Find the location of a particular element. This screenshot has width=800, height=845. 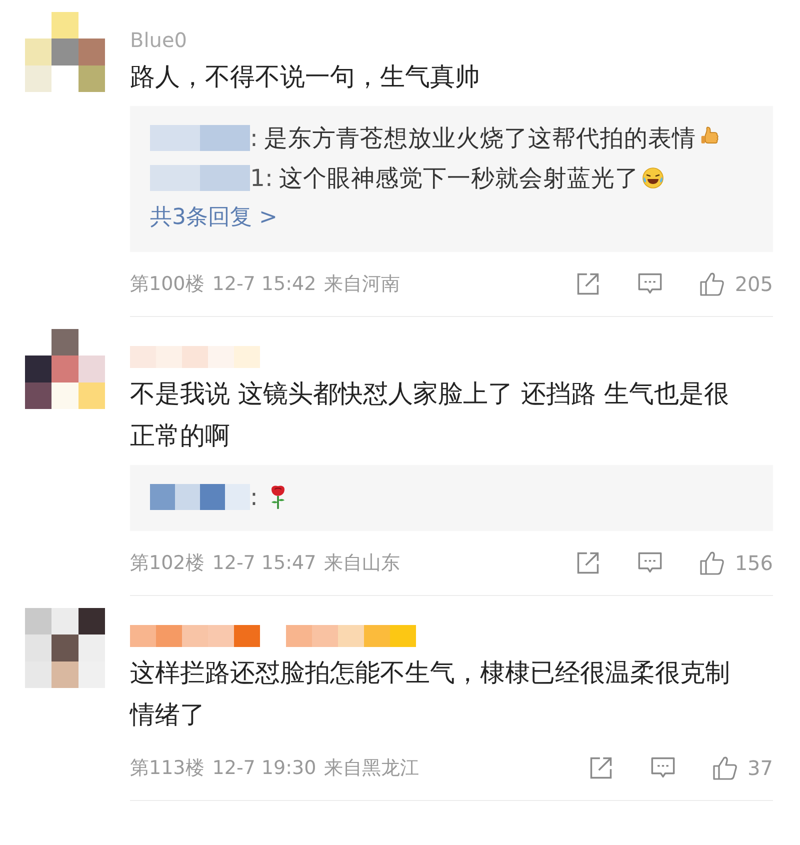

floor-number: 第100楼 is located at coordinates (167, 284).